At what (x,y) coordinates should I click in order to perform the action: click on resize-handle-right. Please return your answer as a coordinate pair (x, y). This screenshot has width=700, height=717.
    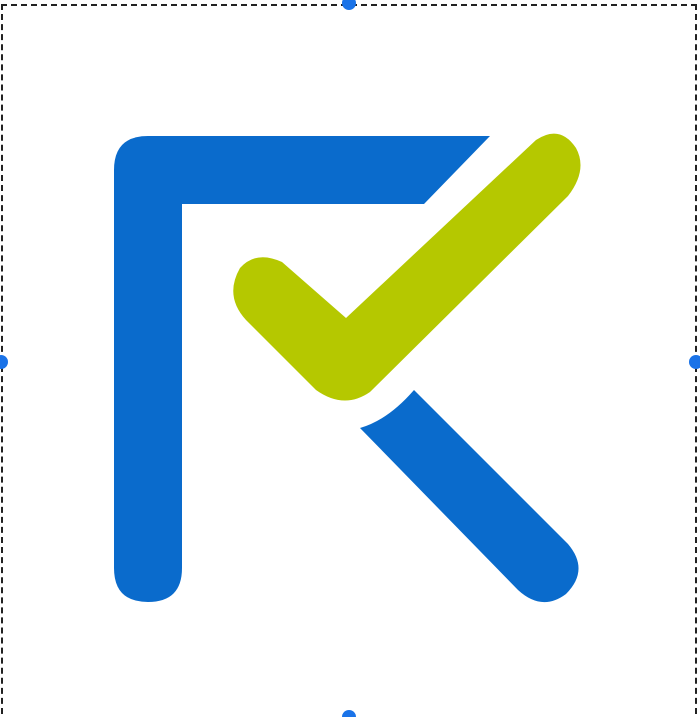
    Looking at the image, I should click on (694, 362).